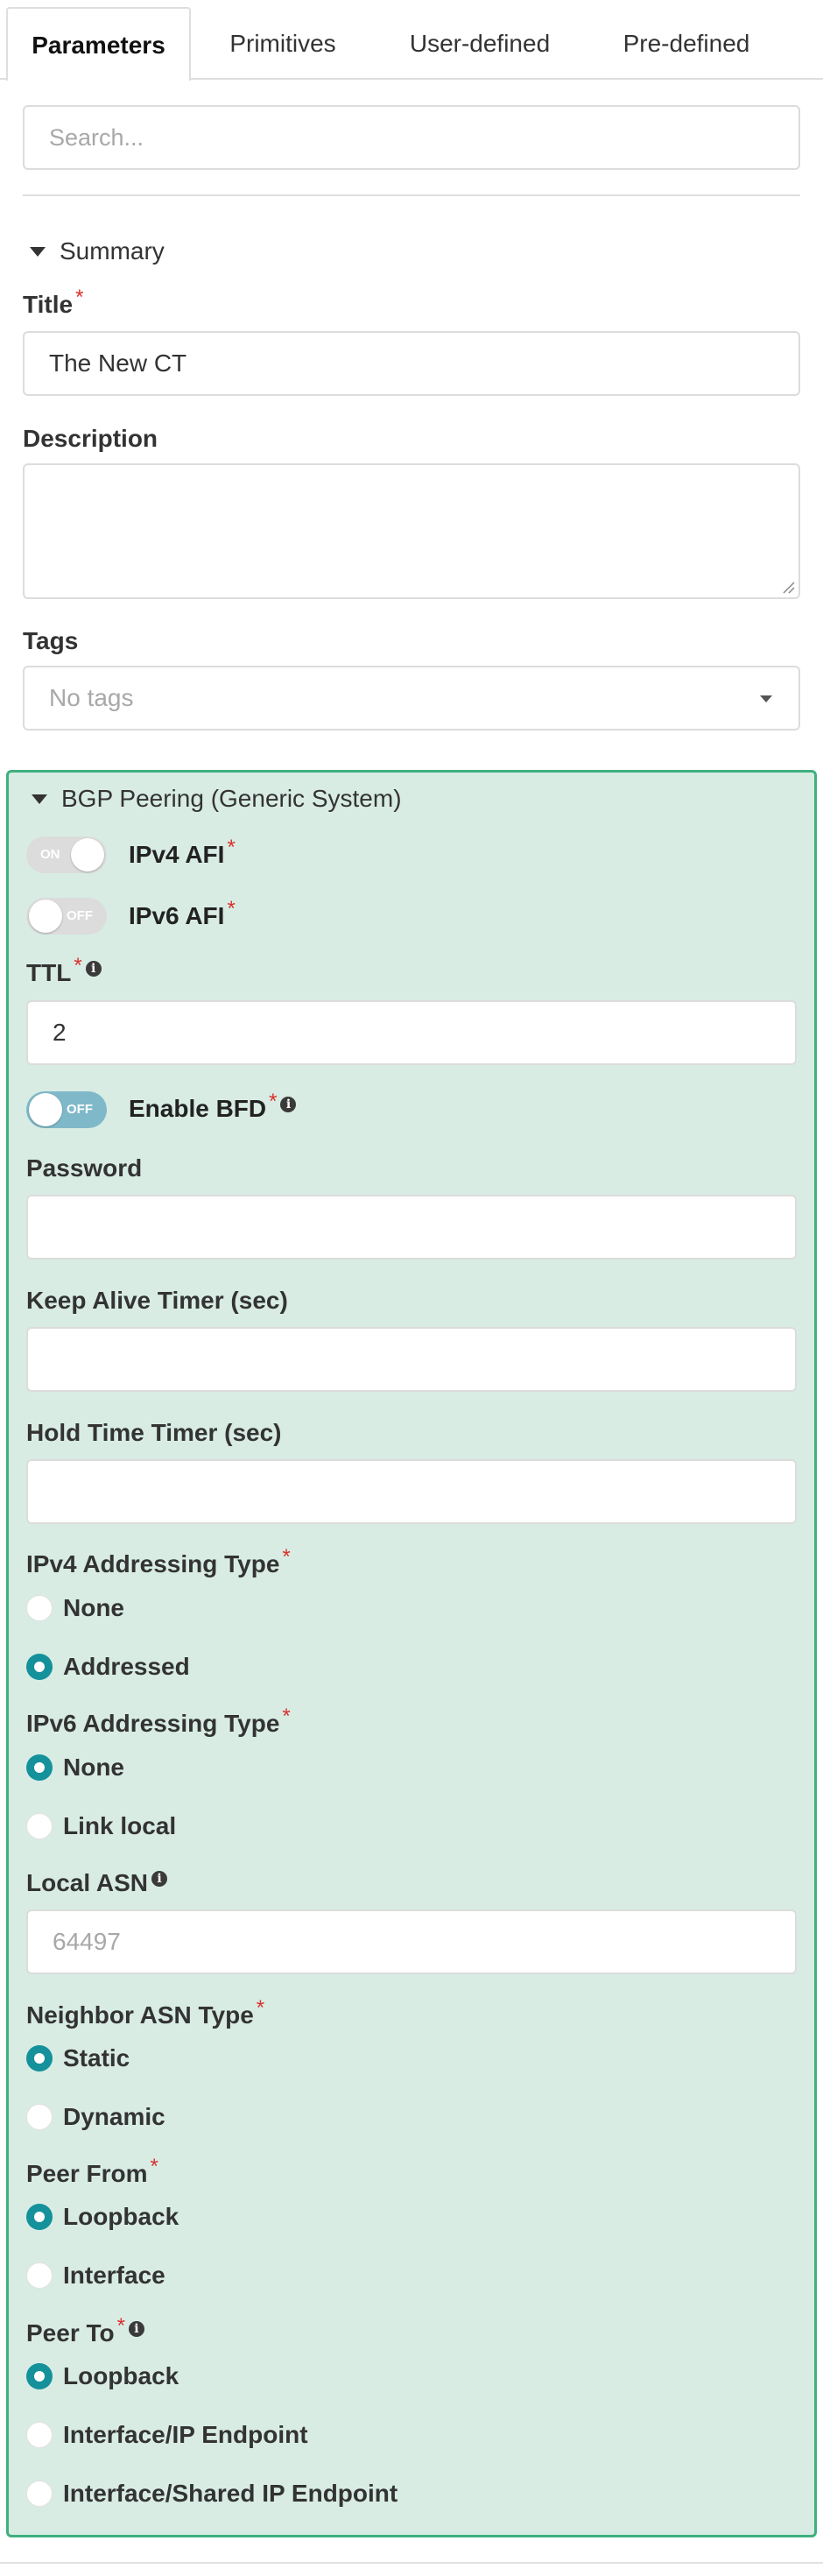 The image size is (823, 2576). I want to click on neighbor-asn-type-label: Neighbor ASN Type *, so click(145, 2012).